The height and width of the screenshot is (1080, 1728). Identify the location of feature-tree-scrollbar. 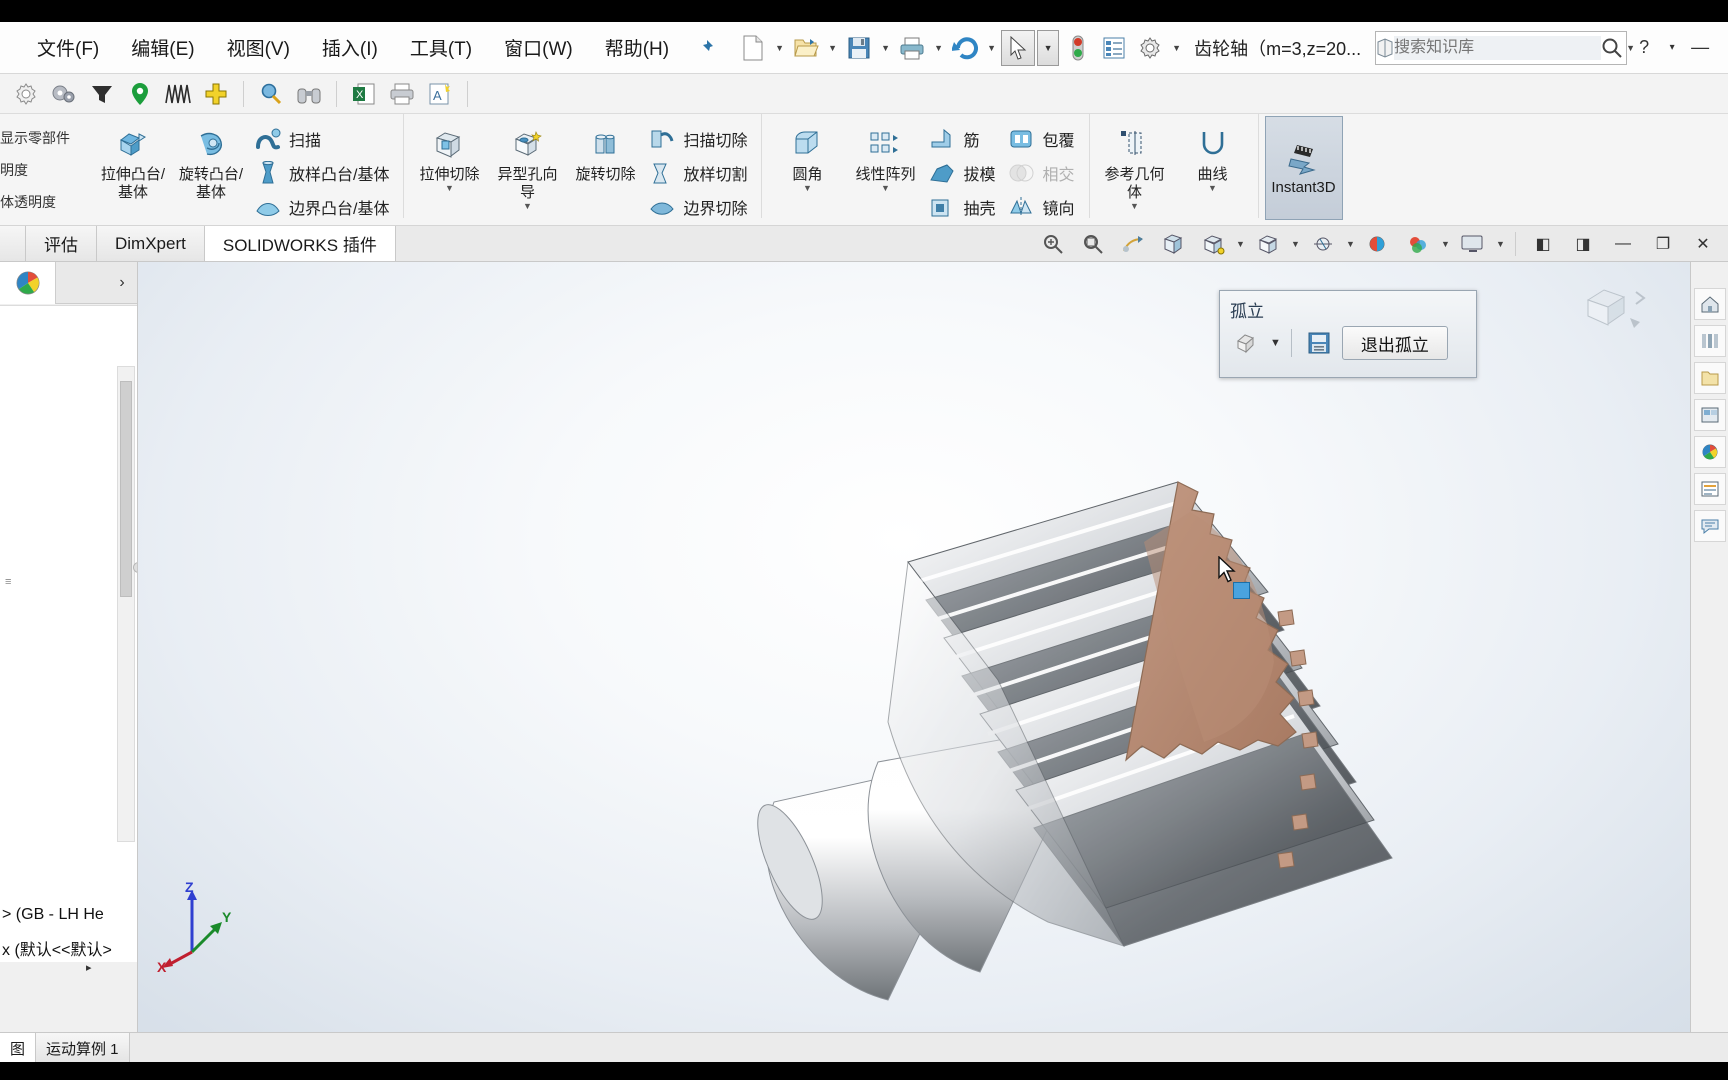
(126, 604).